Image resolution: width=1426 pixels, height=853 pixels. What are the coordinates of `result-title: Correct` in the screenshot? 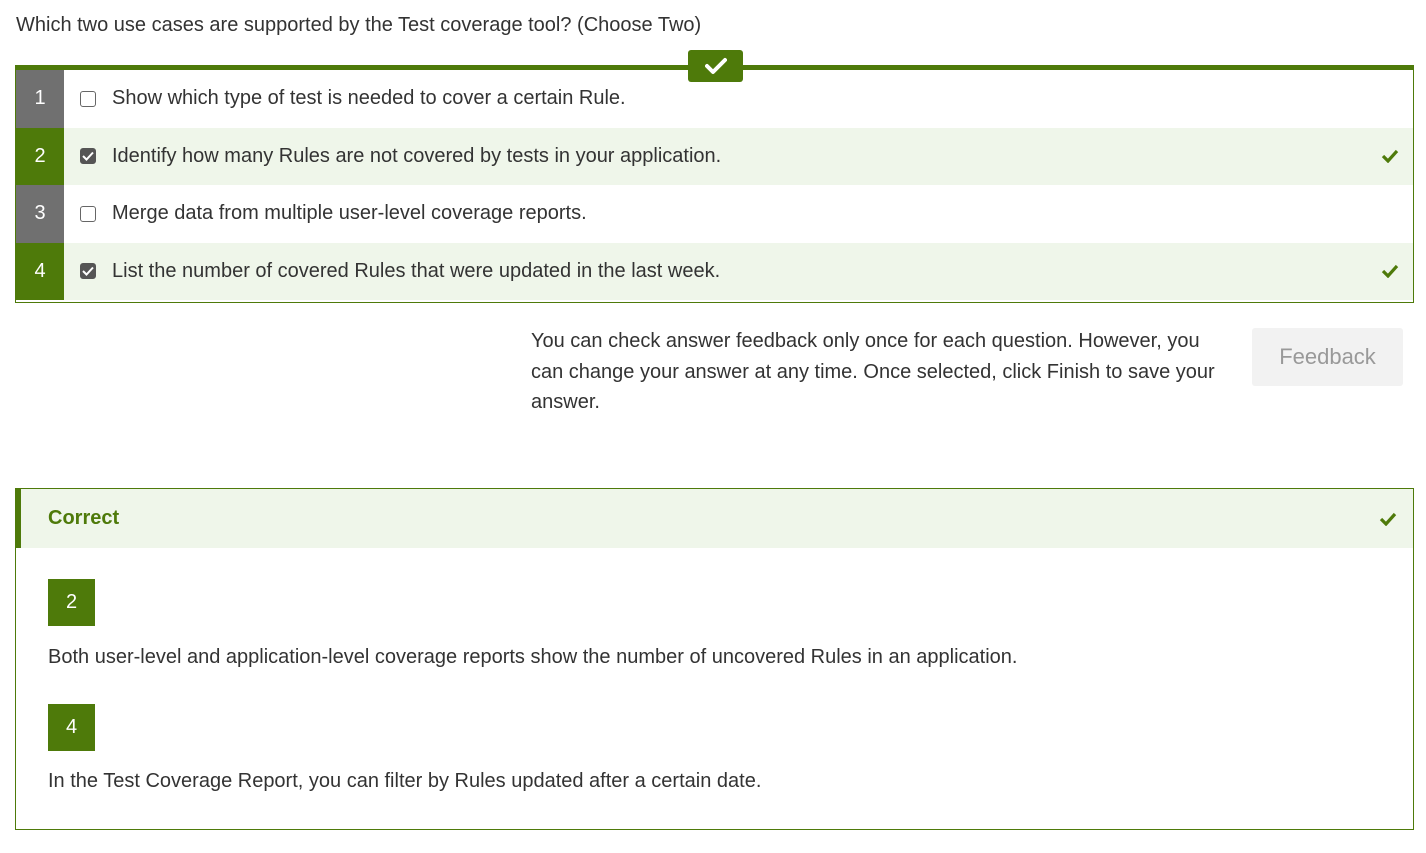 It's located at (84, 518).